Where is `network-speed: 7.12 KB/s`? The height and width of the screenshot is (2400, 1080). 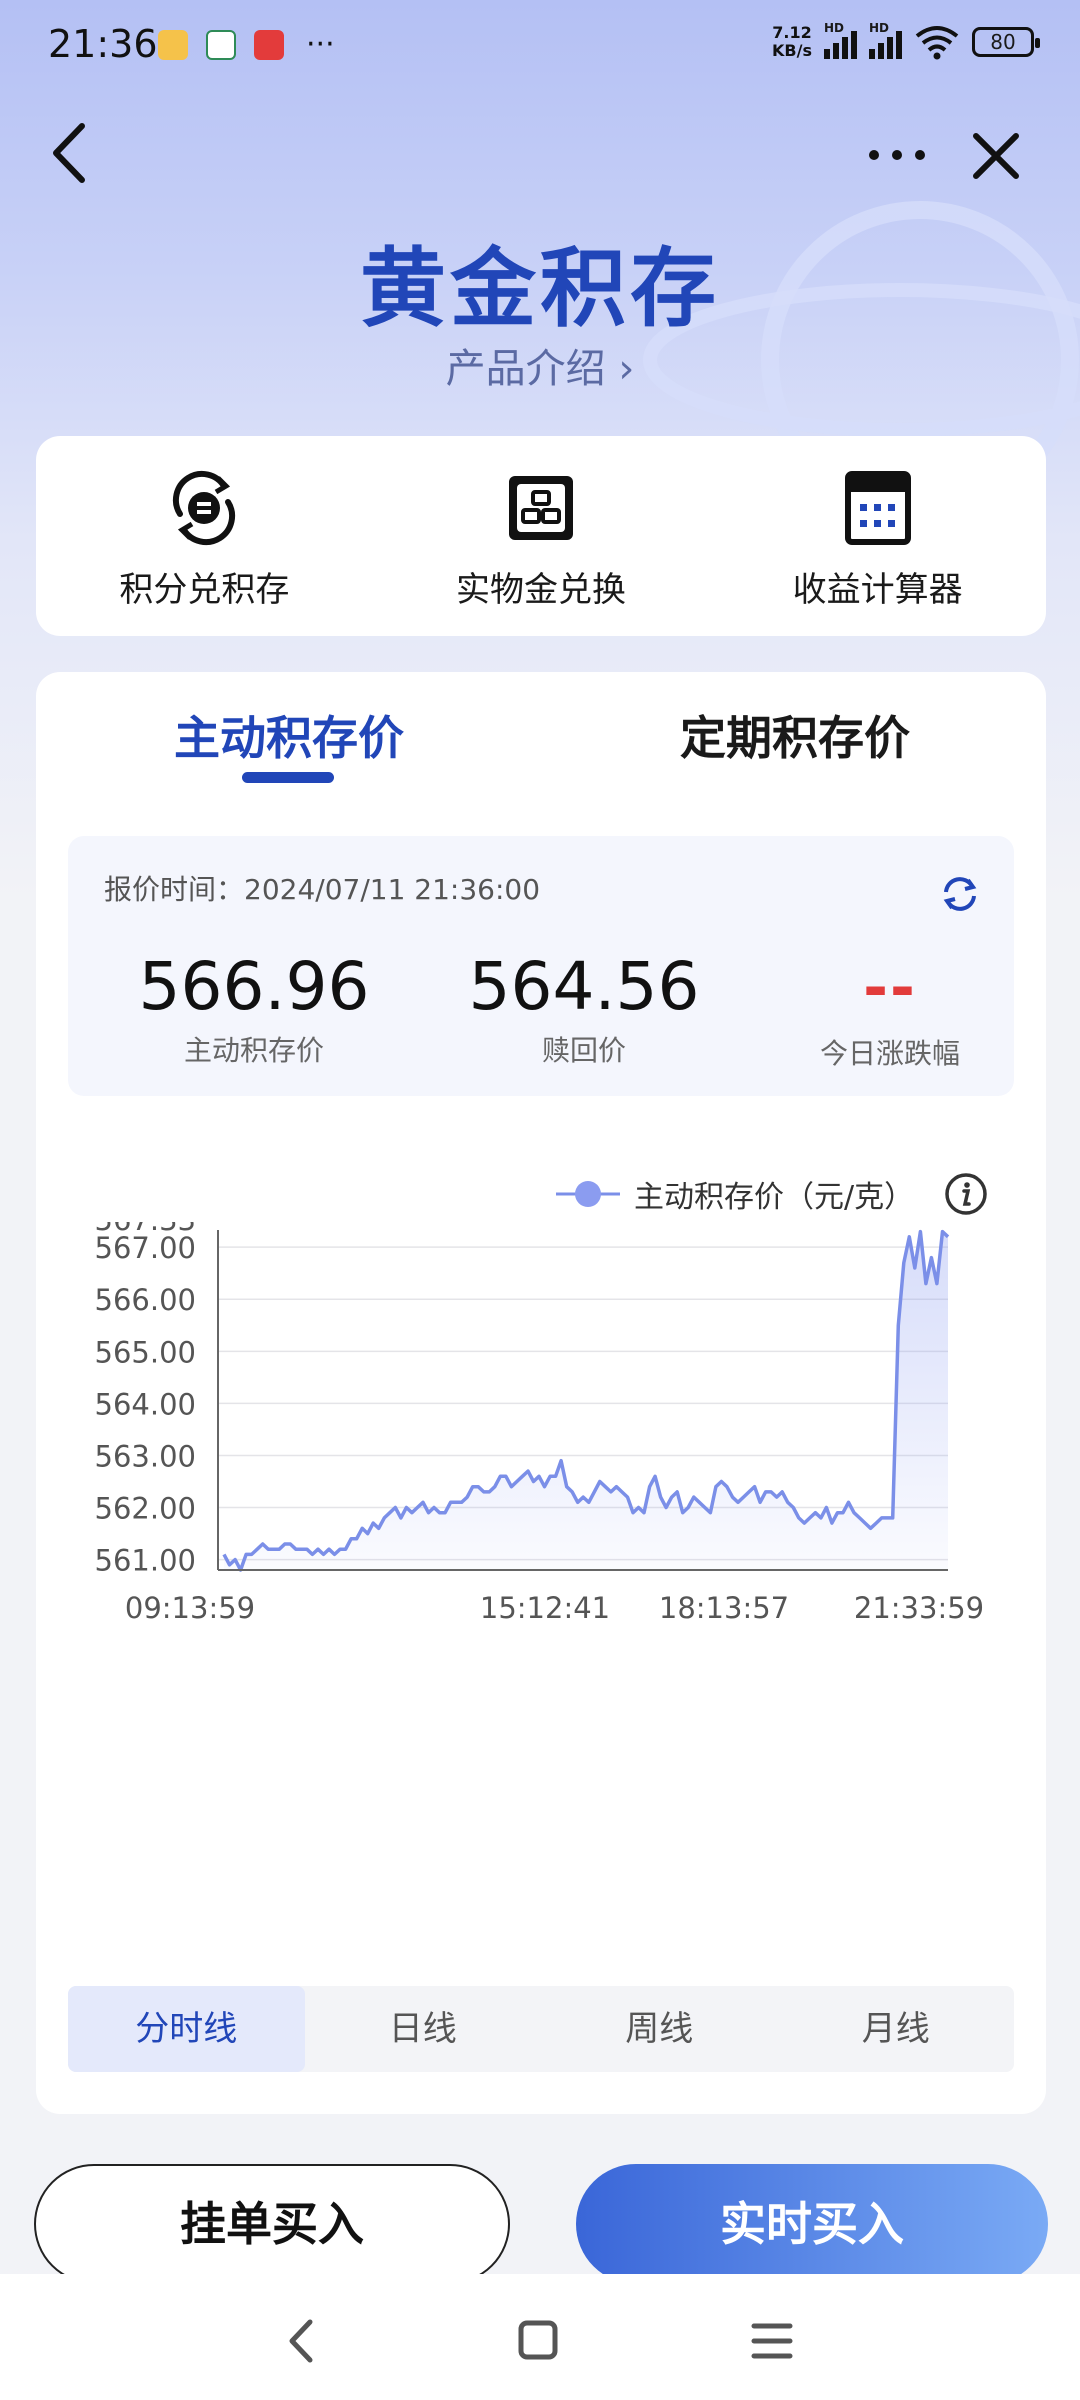 network-speed: 7.12 KB/s is located at coordinates (792, 41).